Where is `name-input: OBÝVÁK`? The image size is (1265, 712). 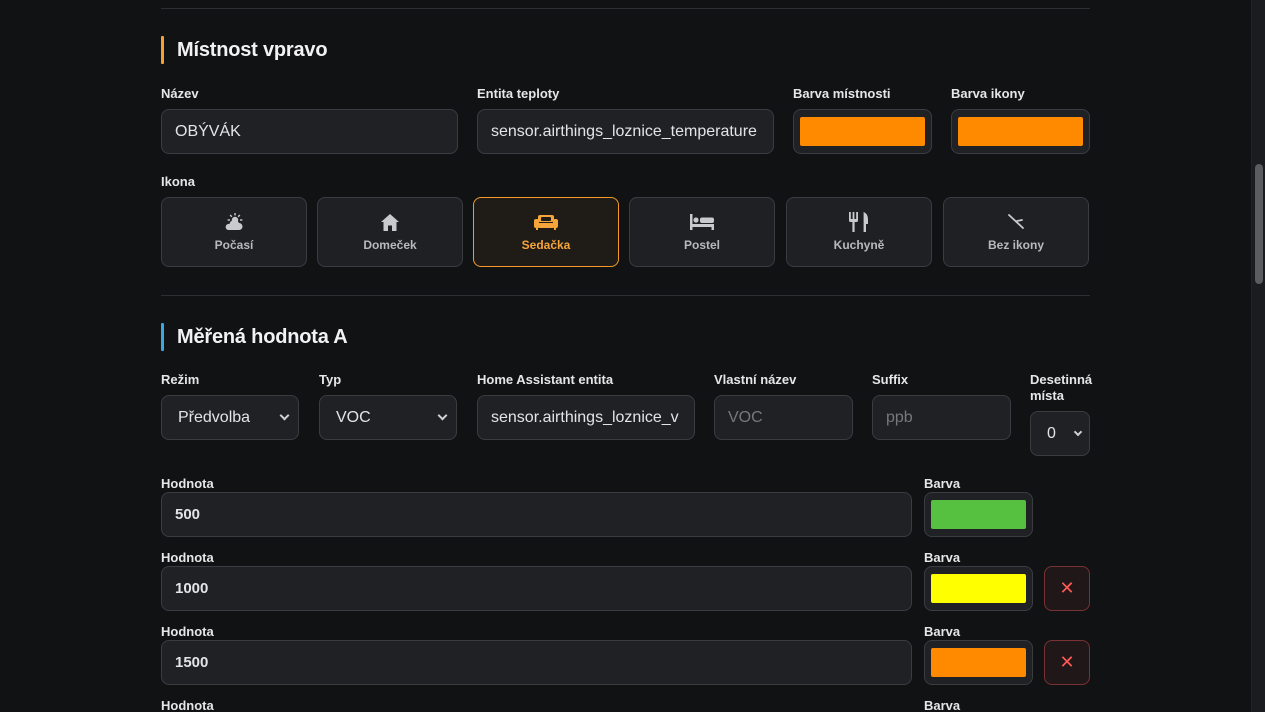
name-input: OBÝVÁK is located at coordinates (309, 131).